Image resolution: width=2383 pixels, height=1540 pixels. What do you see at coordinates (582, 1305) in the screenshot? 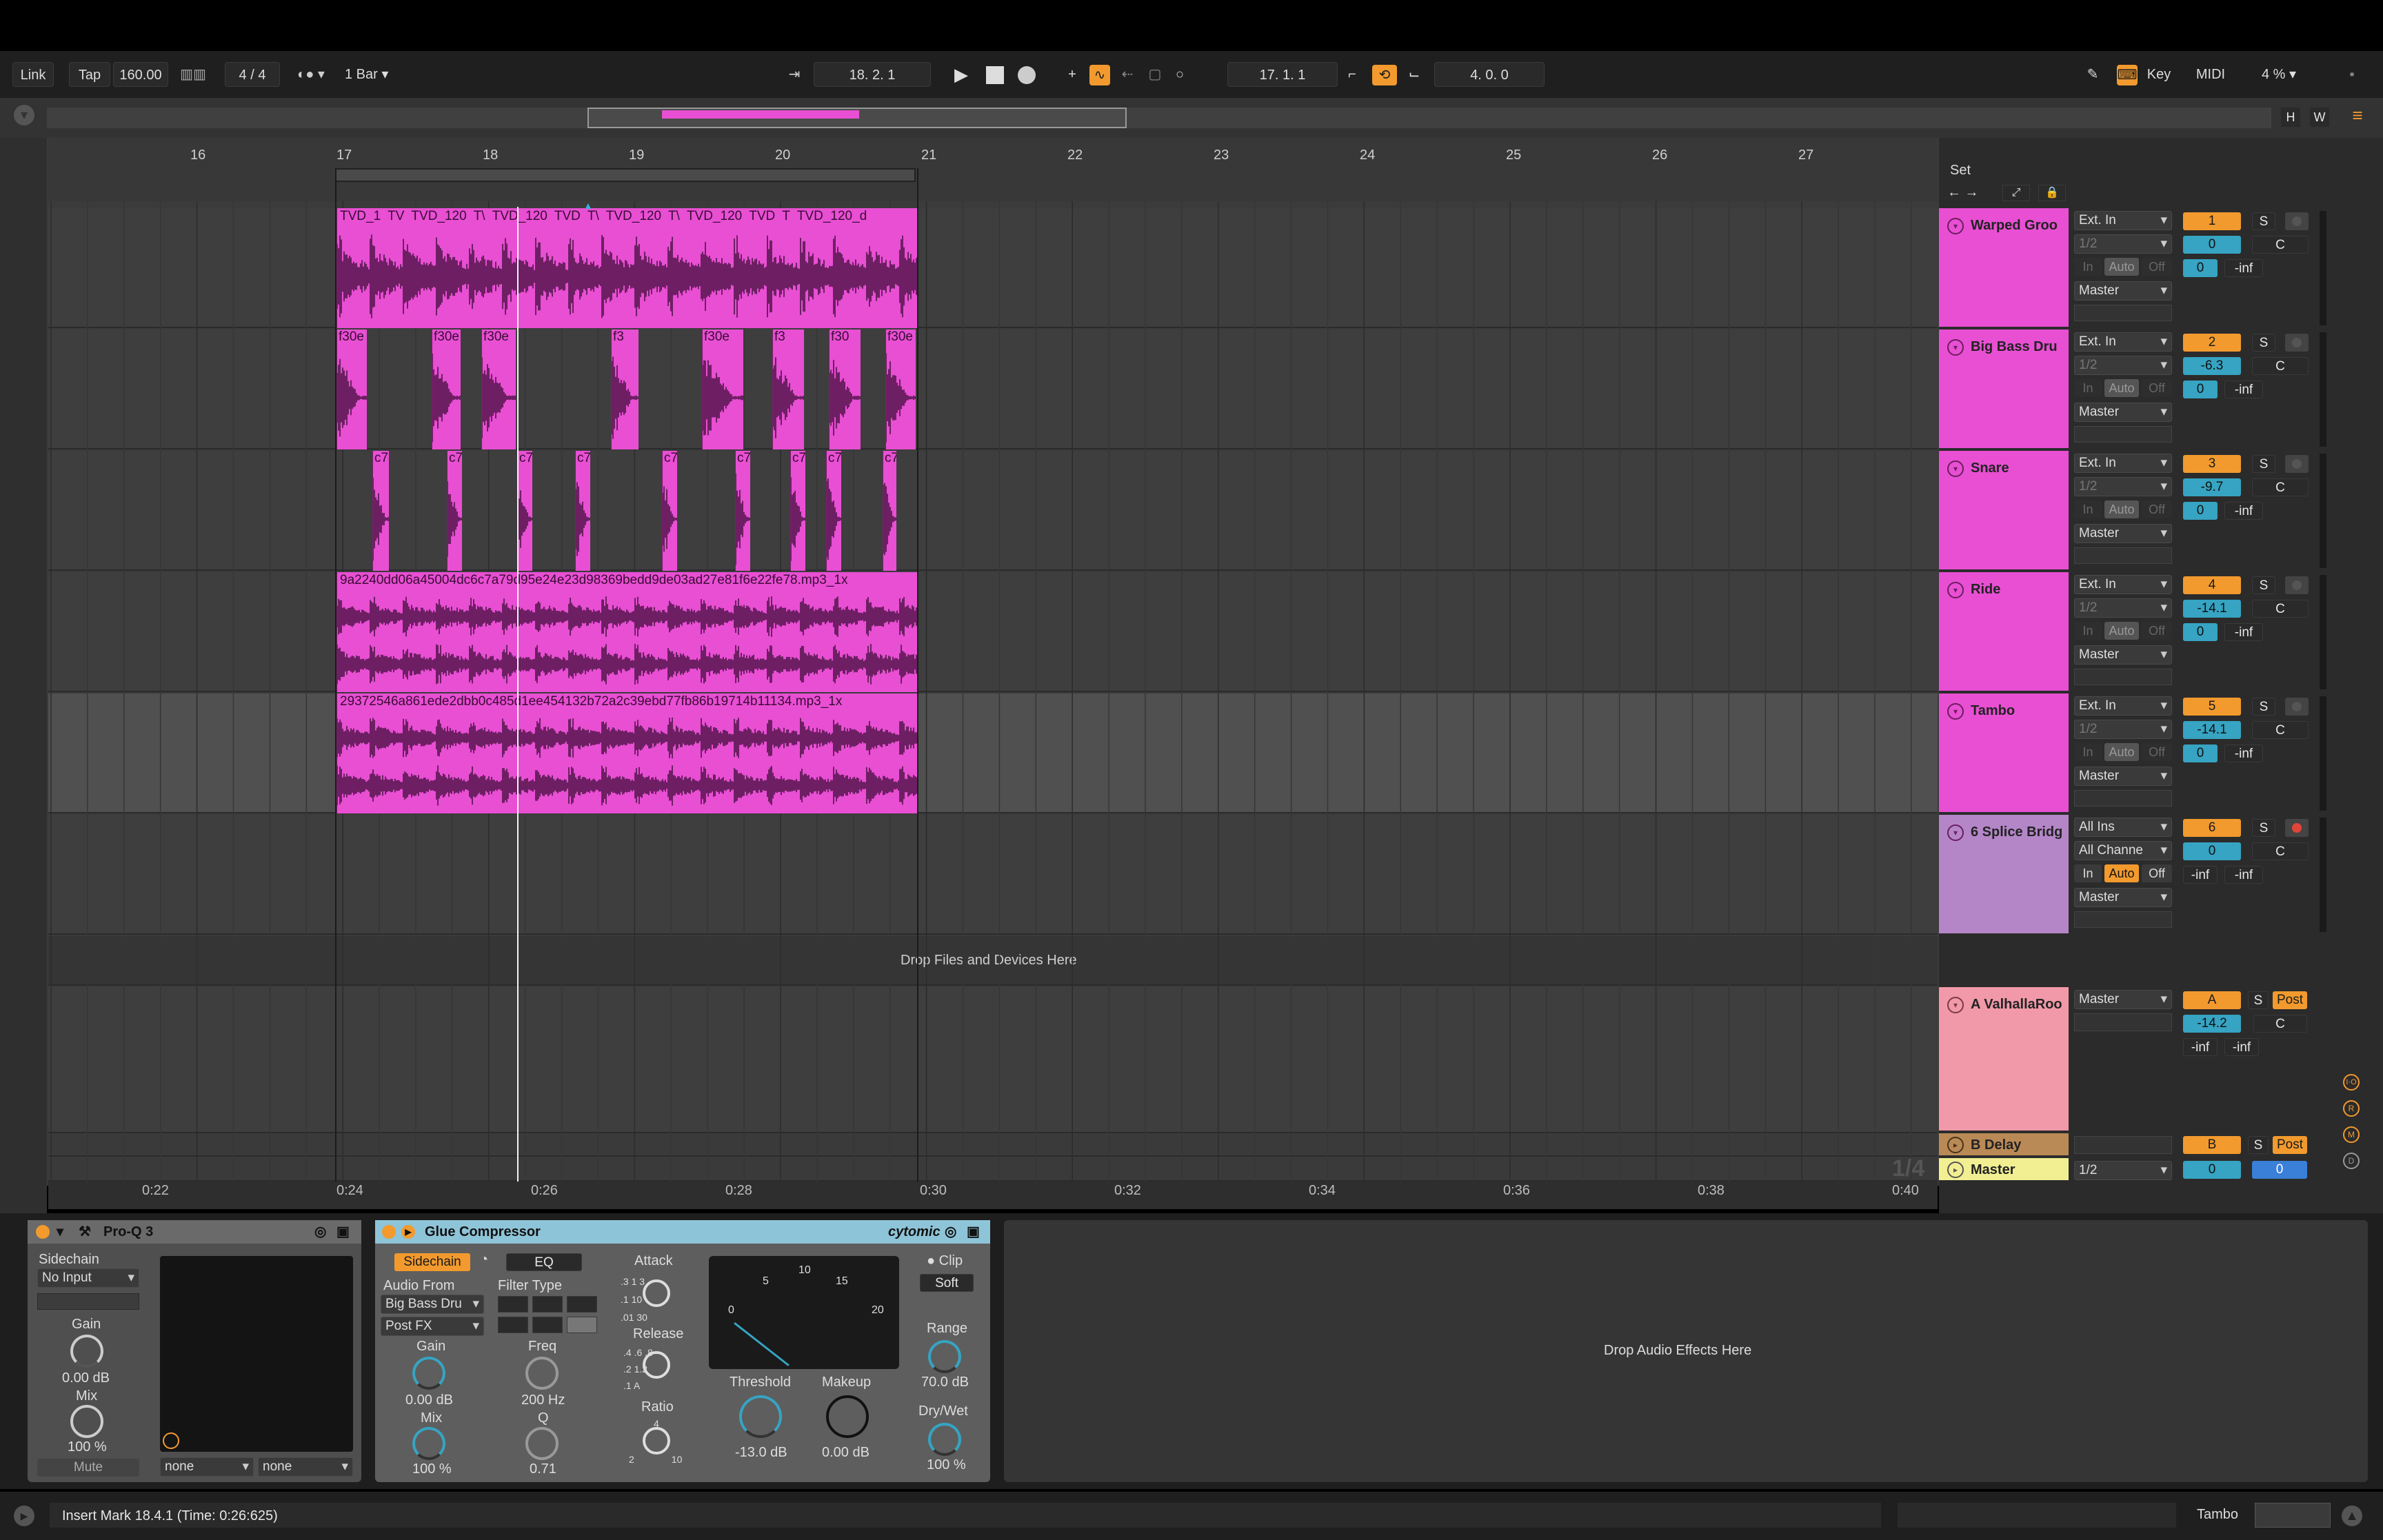
I see `filter-highcut-icon` at bounding box center [582, 1305].